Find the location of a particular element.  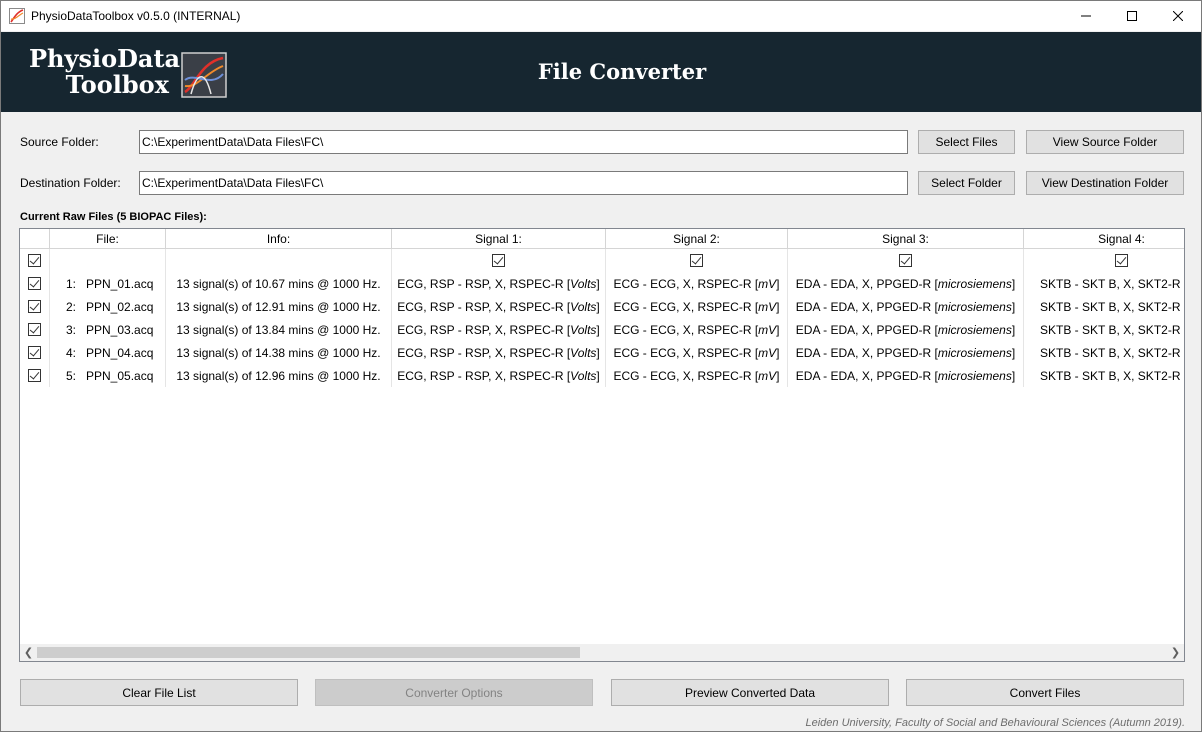

file-name: PPN_04.acq is located at coordinates (120, 352).